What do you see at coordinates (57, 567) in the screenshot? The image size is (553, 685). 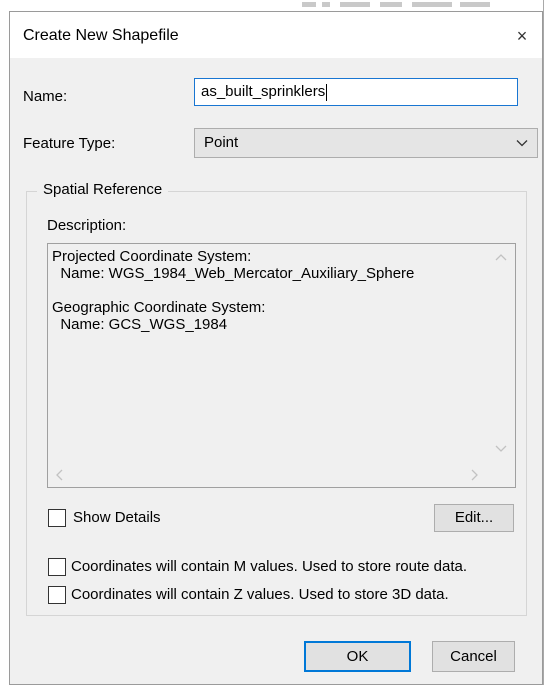 I see `m-values-checkbox` at bounding box center [57, 567].